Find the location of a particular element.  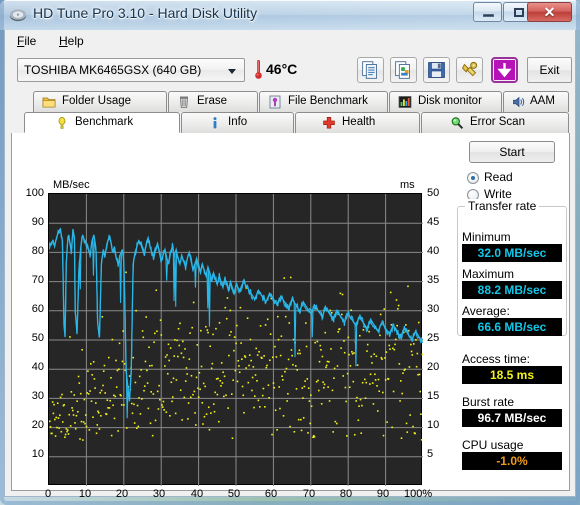

drive-select-value: TOSHIBA MK6465GSX (640 GB) is located at coordinates (113, 70).